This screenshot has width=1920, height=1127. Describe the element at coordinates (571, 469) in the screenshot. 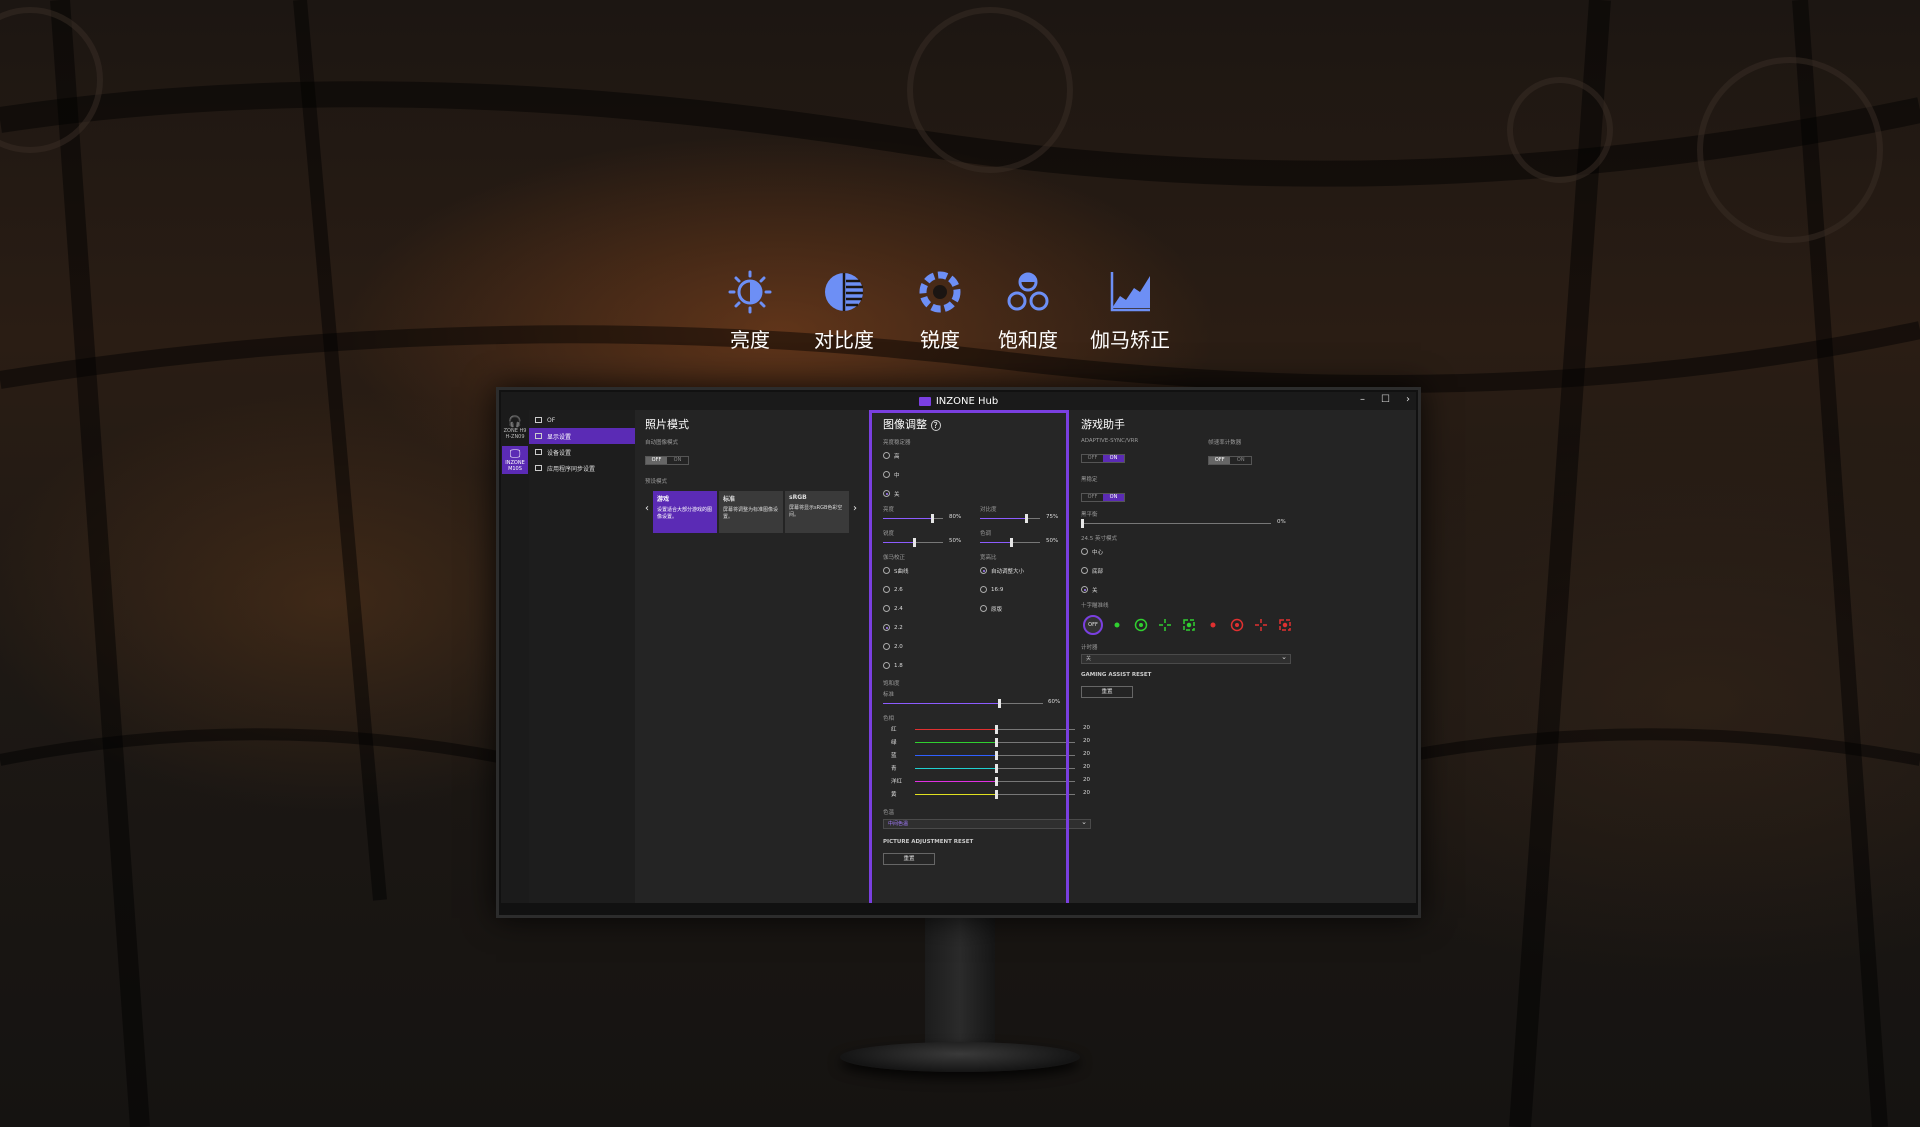

I see `nav-label: 应用程序同步设置` at that location.